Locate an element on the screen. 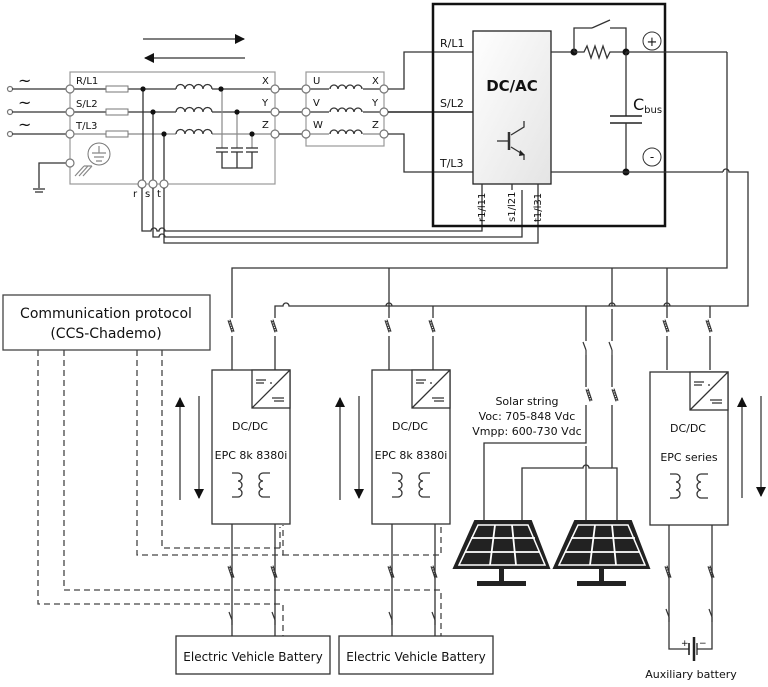 The width and height of the screenshot is (768, 687). grid-sources: ~ ~ ~ is located at coordinates (36, 132).